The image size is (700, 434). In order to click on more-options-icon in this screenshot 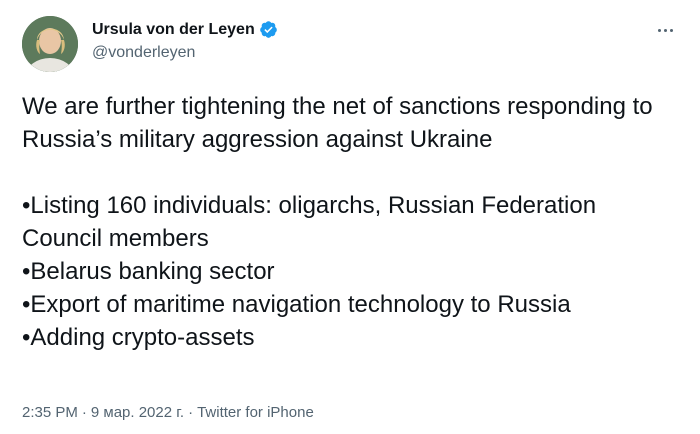, I will do `click(665, 30)`.